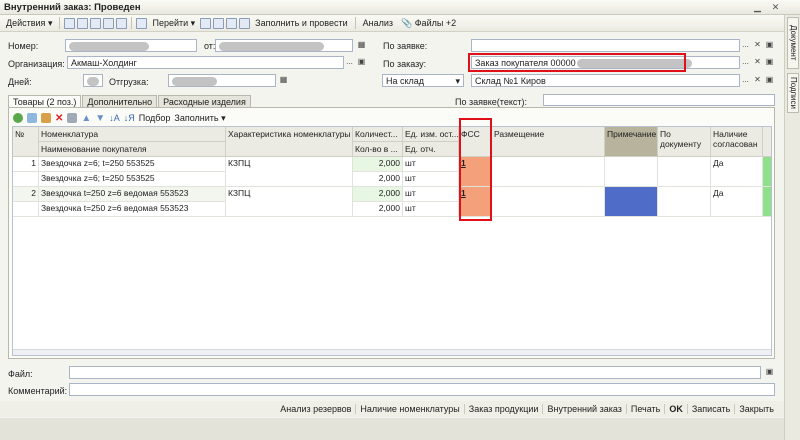 This screenshot has height=440, width=800. Describe the element at coordinates (756, 409) in the screenshot. I see `close-button: Закрыть` at that location.